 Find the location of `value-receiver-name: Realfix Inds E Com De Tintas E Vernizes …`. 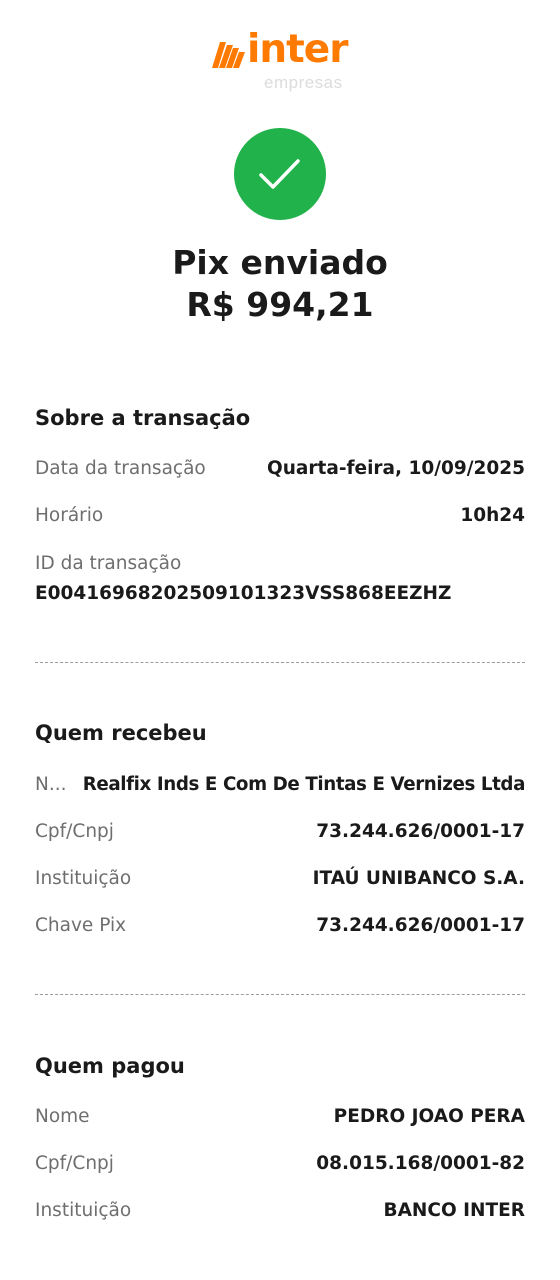

value-receiver-name: Realfix Inds E Com De Tintas E Vernizes … is located at coordinates (304, 784).